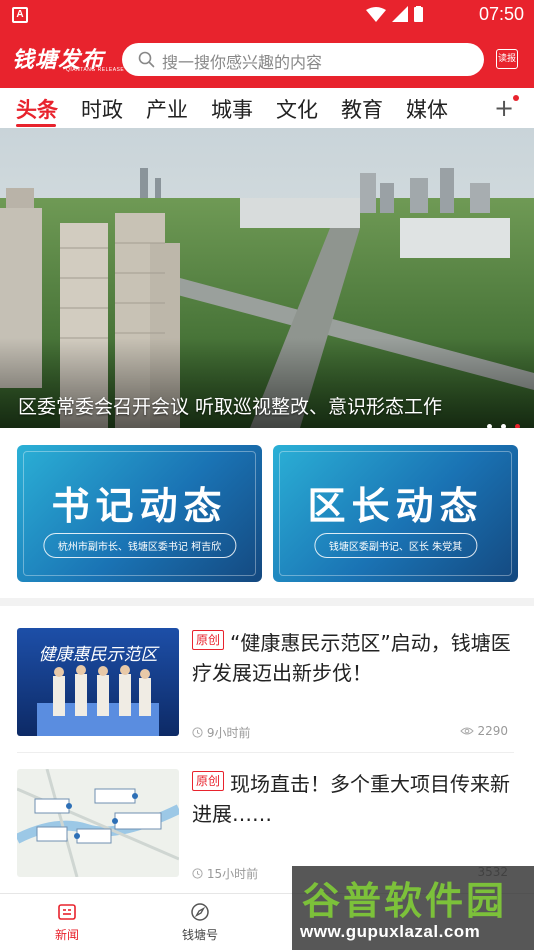 The height and width of the screenshot is (950, 534). Describe the element at coordinates (267, 15) in the screenshot. I see `status-bar: A 07:50` at that location.